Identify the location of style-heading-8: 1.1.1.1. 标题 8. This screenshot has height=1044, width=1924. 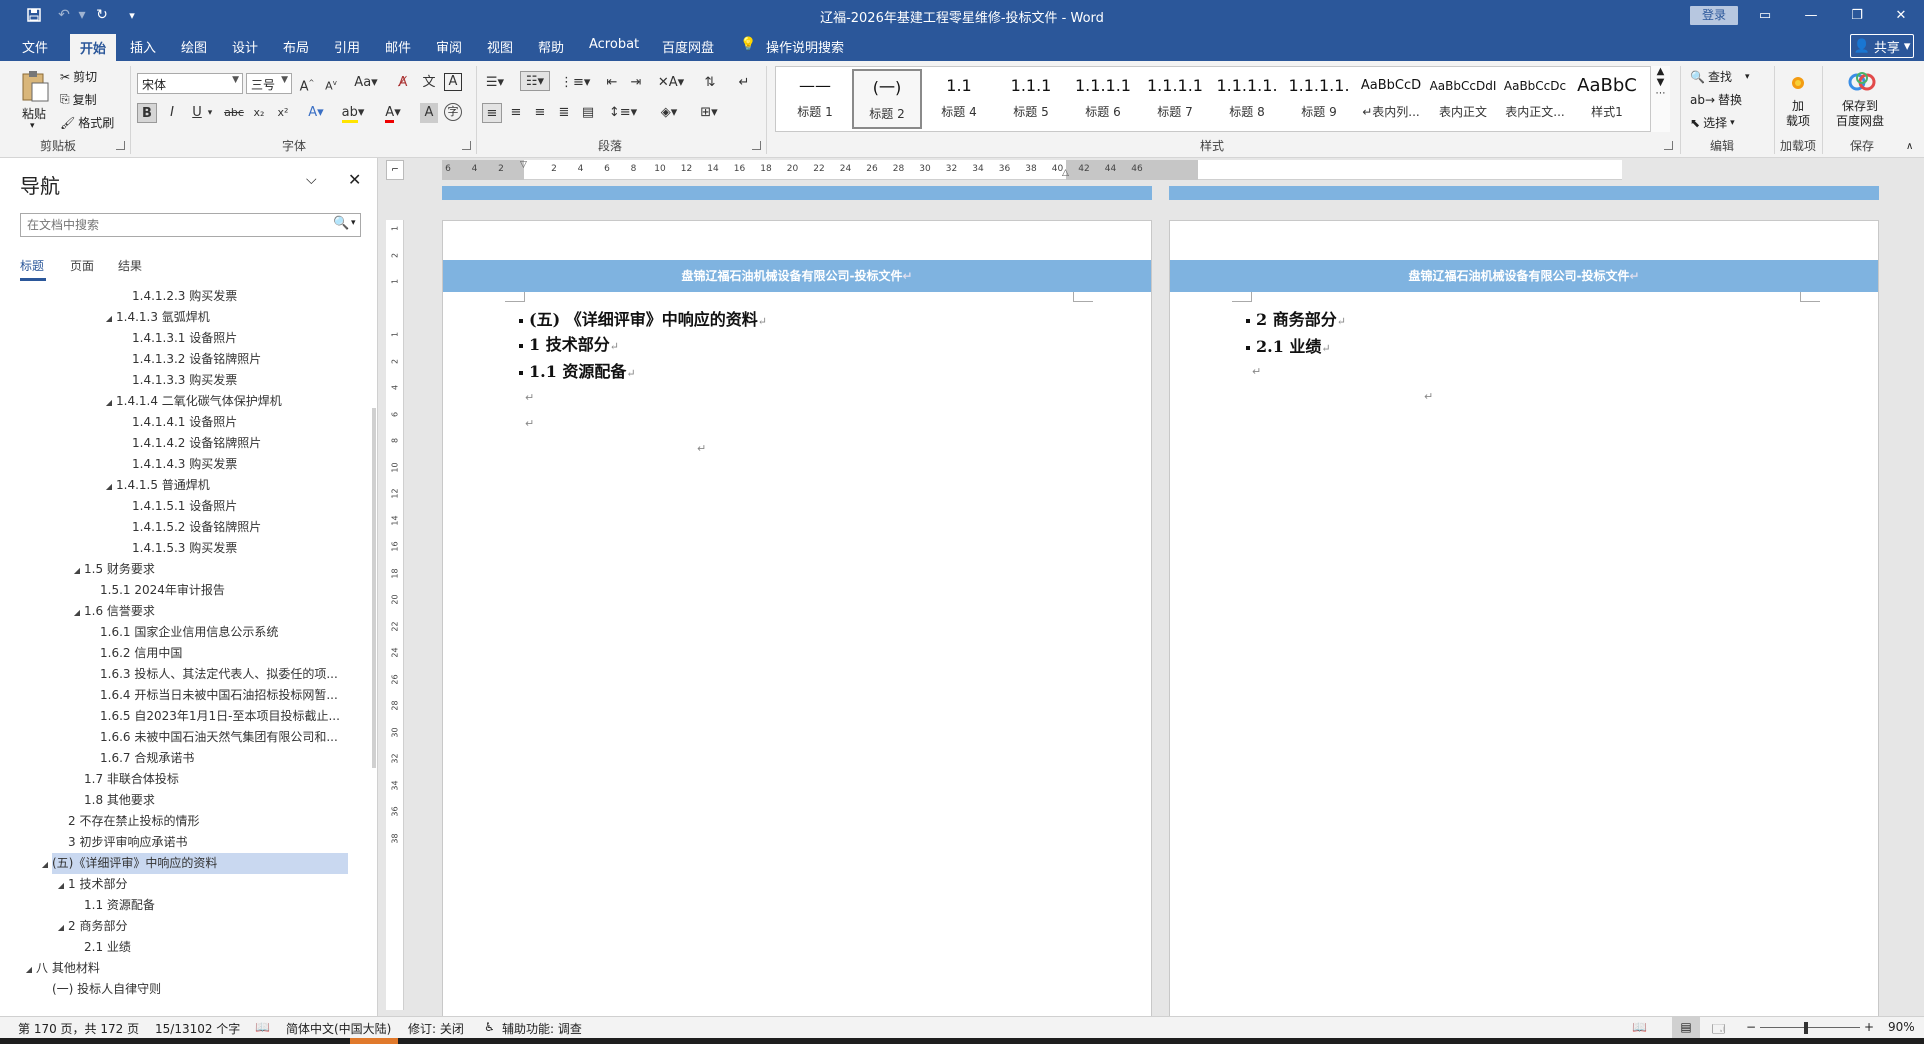
(1247, 99).